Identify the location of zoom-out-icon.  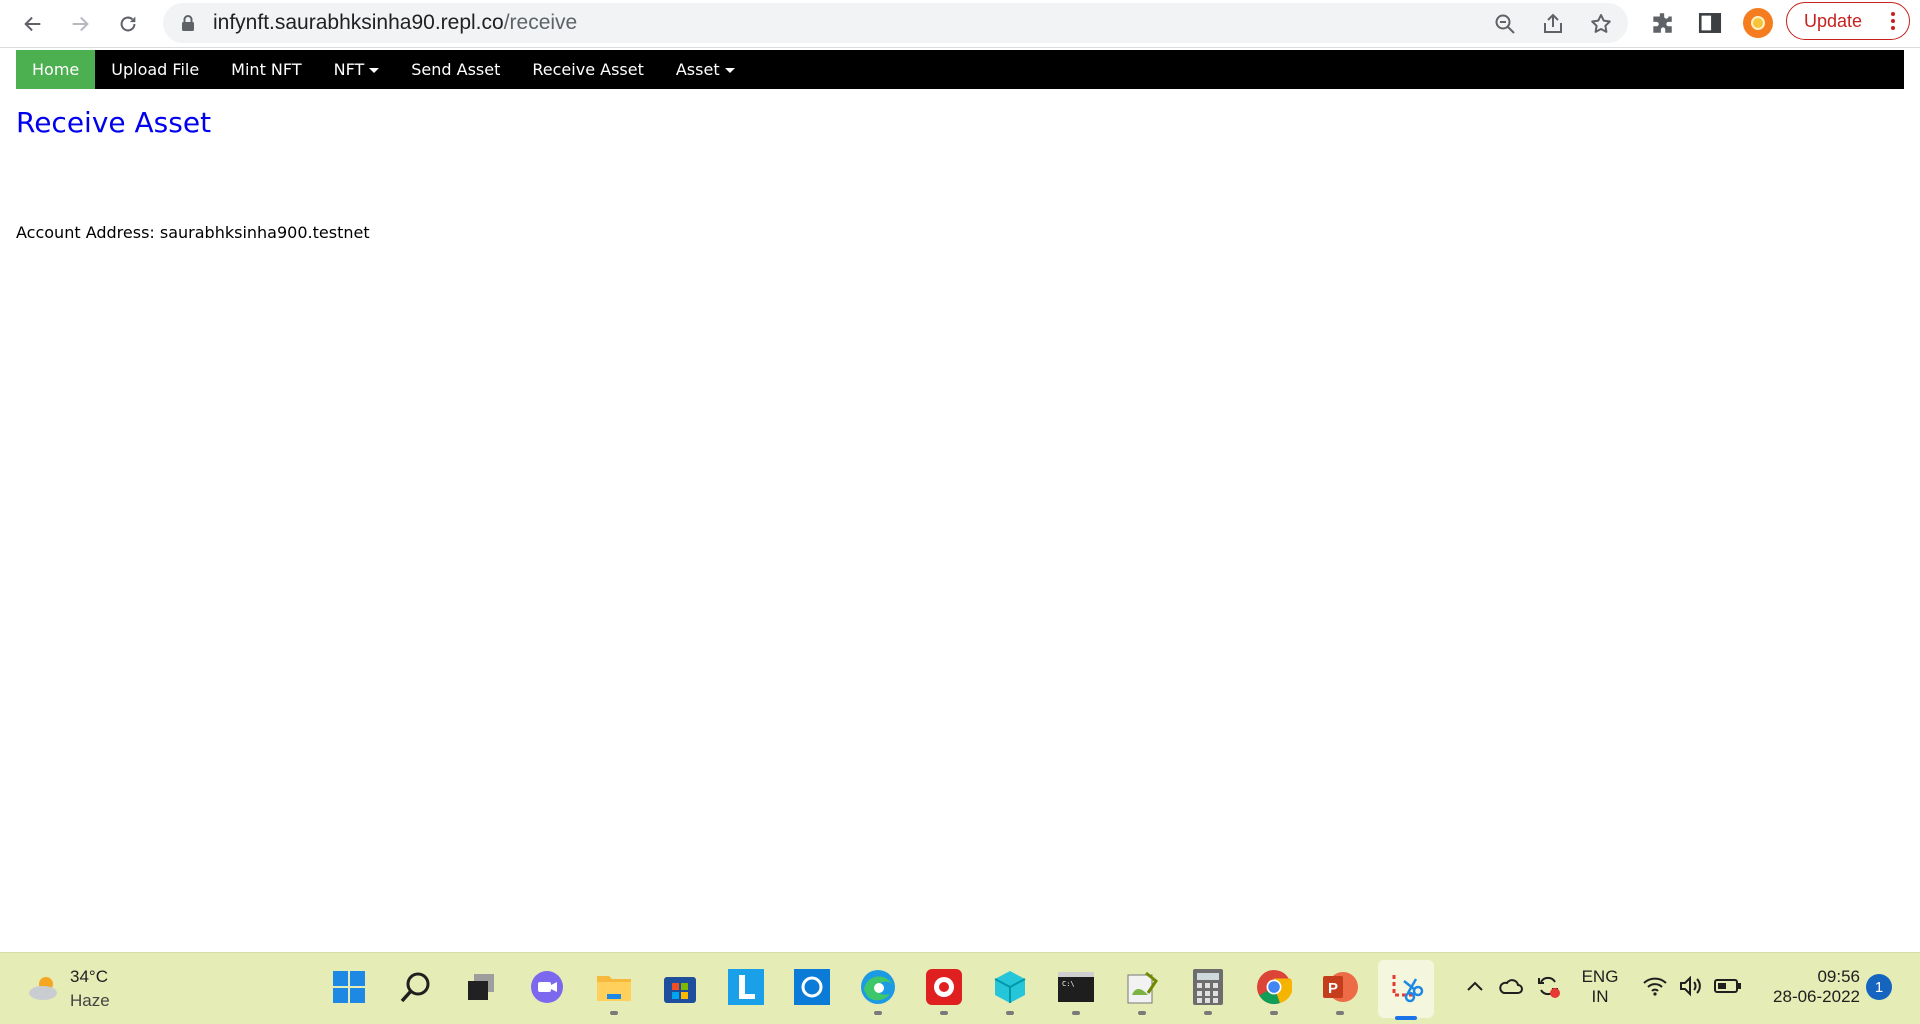
(1505, 24).